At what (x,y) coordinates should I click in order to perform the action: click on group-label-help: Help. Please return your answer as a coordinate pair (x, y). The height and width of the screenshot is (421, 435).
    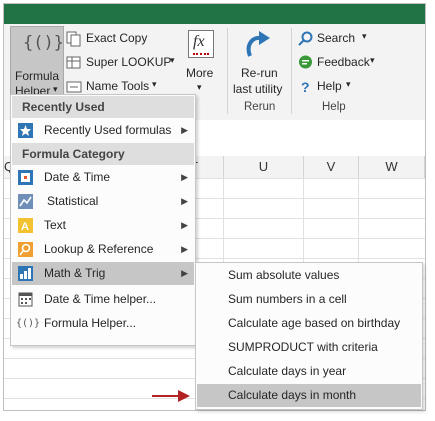
    Looking at the image, I should click on (334, 107).